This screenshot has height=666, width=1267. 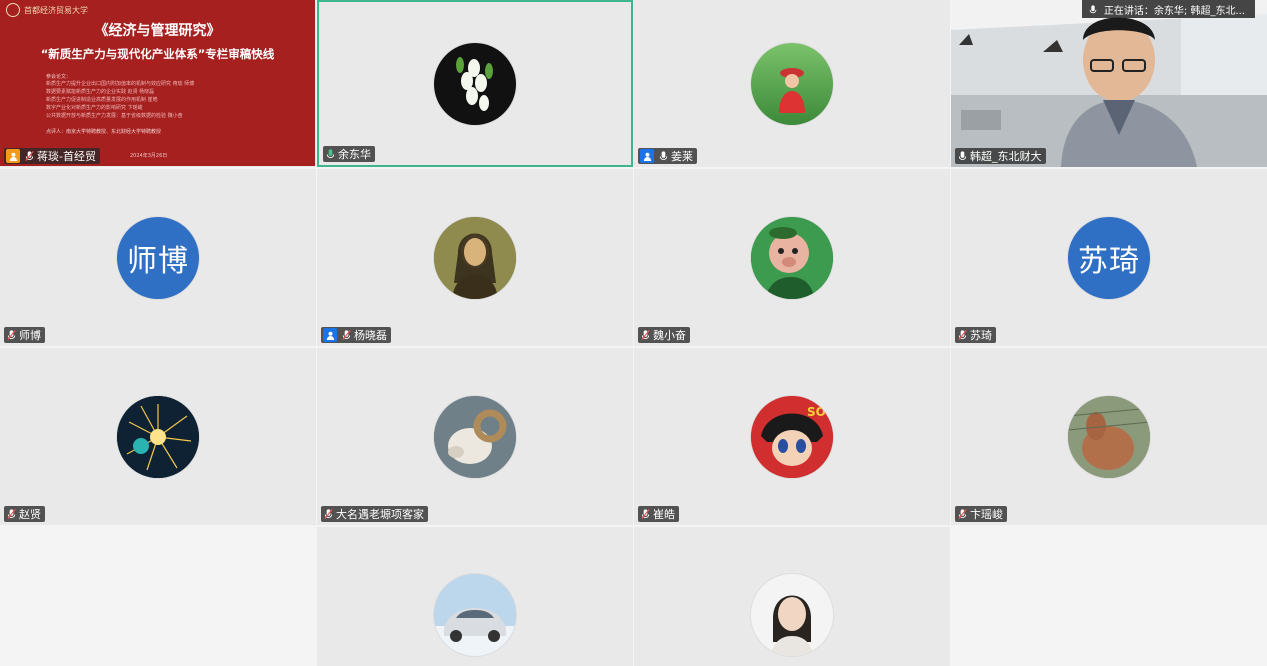 I want to click on participant-label: 师博, so click(x=24, y=335).